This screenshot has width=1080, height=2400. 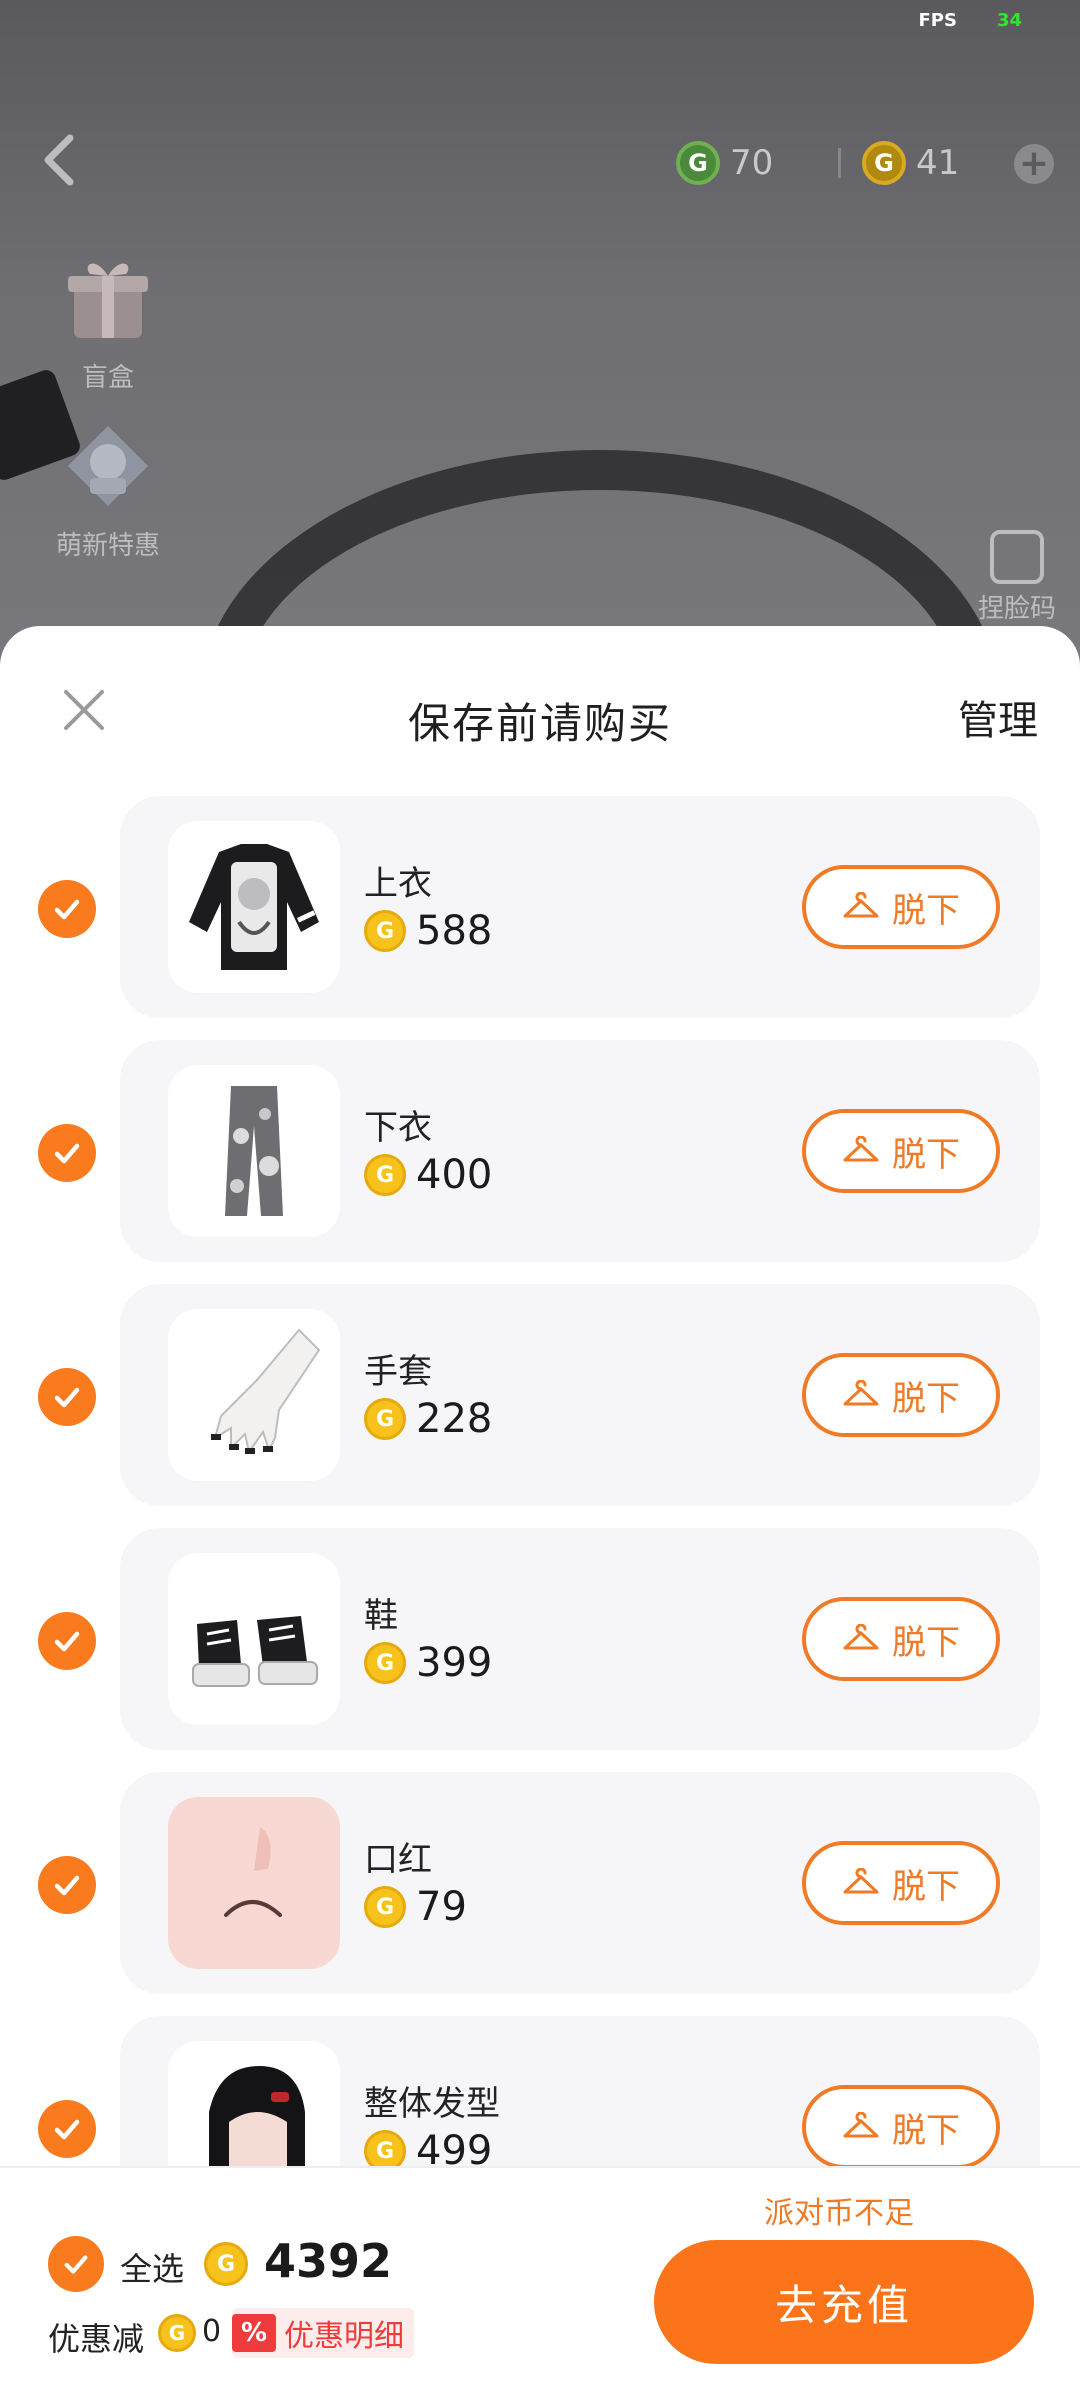 What do you see at coordinates (454, 1663) in the screenshot?
I see `item-price-value: 399` at bounding box center [454, 1663].